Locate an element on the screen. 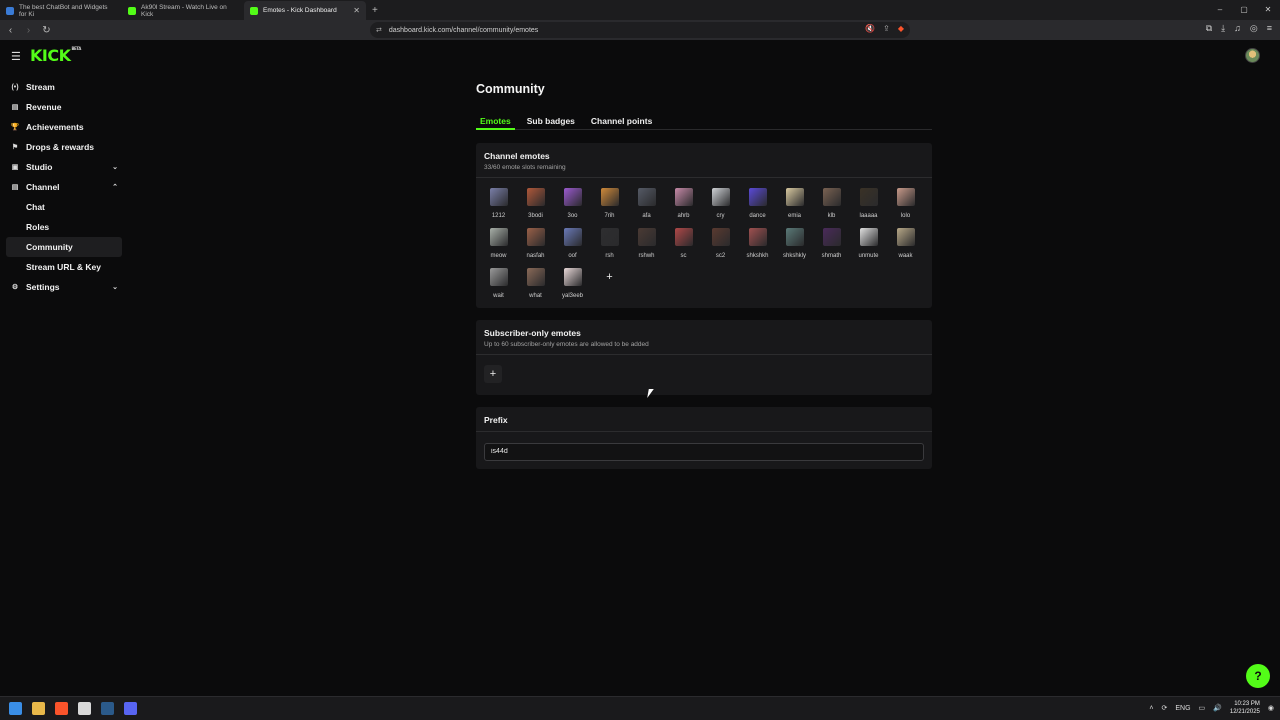  back-icon: ‹ is located at coordinates (10, 30).